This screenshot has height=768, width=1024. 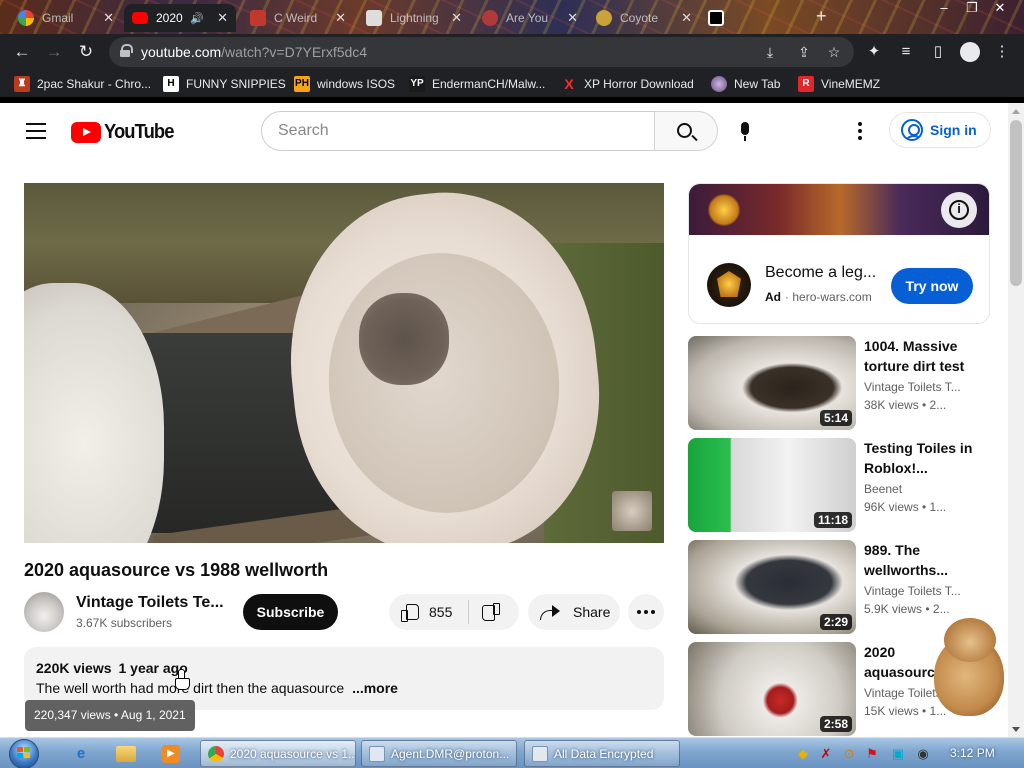 I want to click on suggested-channel: Beenet, so click(x=920, y=489).